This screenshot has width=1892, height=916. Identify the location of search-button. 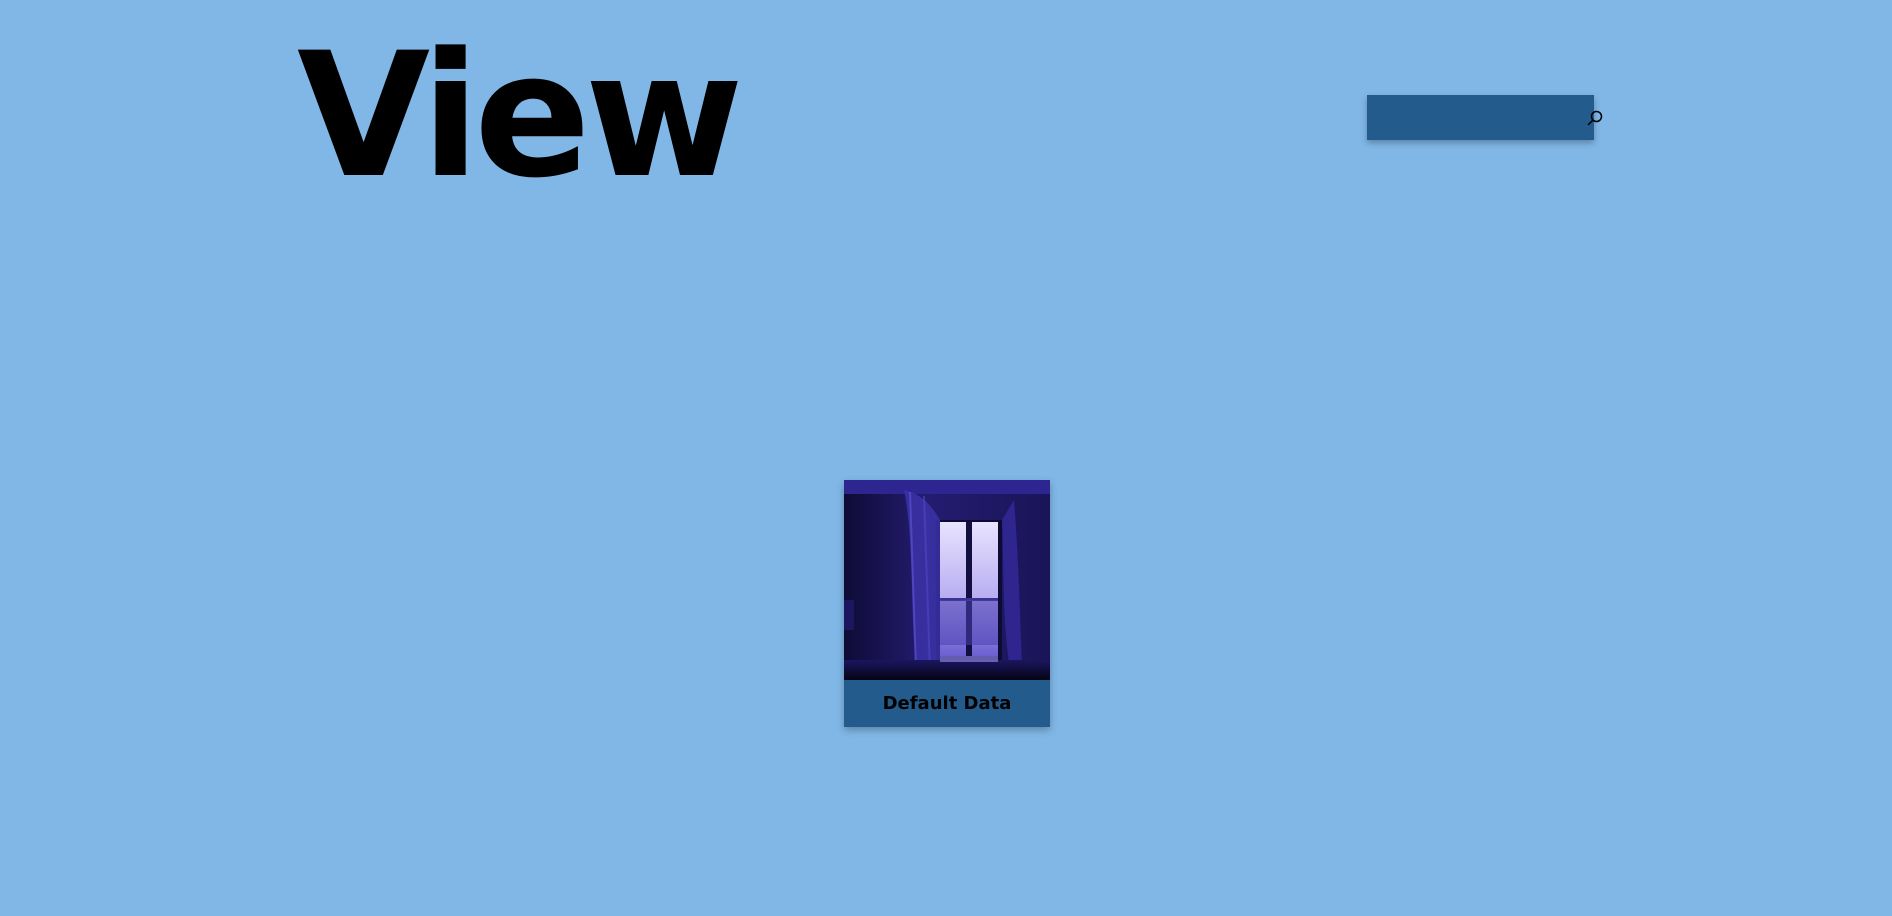
(1595, 117).